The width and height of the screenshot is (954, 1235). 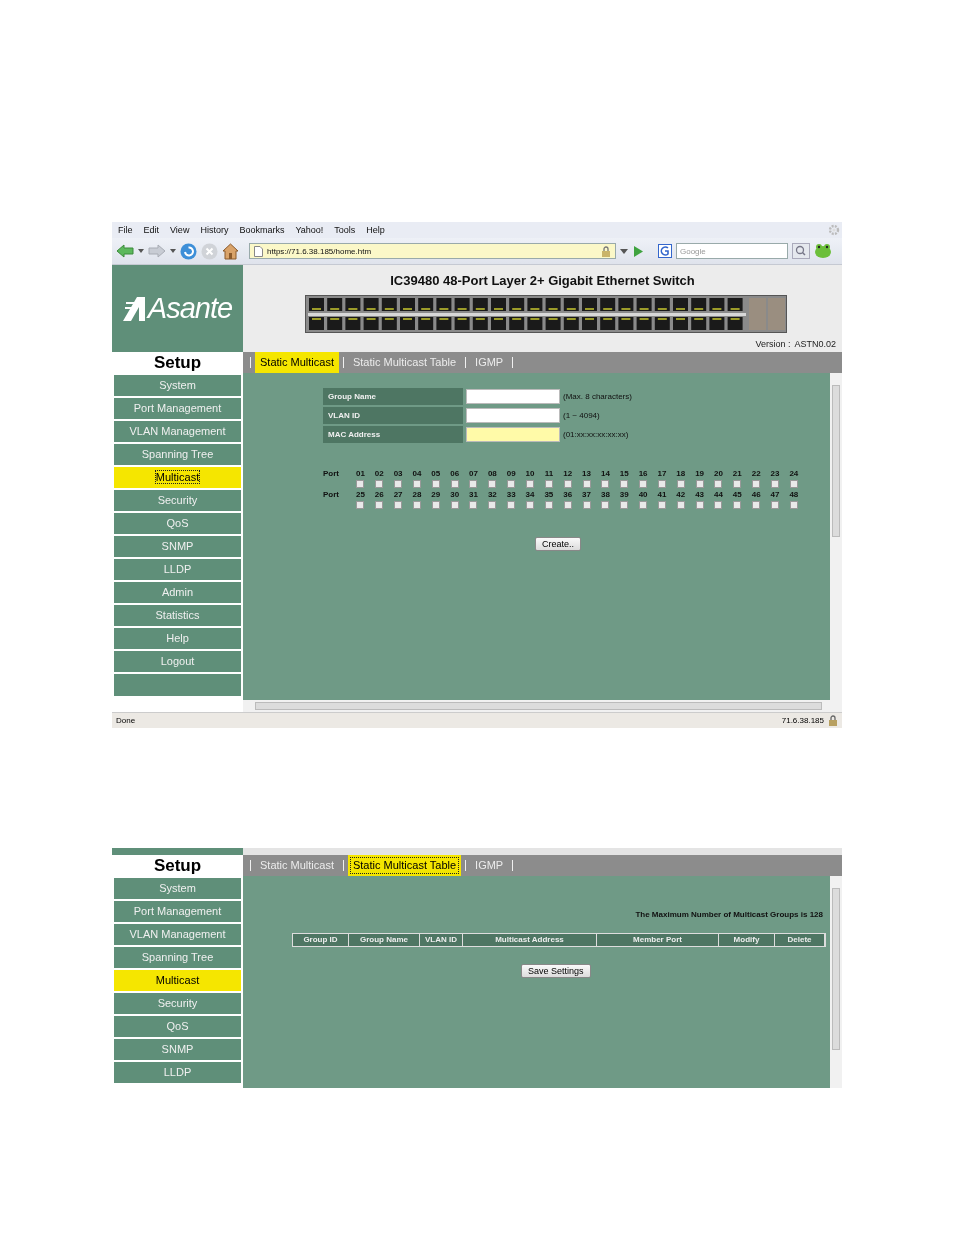 What do you see at coordinates (151, 230) in the screenshot?
I see `menu-item: Edit` at bounding box center [151, 230].